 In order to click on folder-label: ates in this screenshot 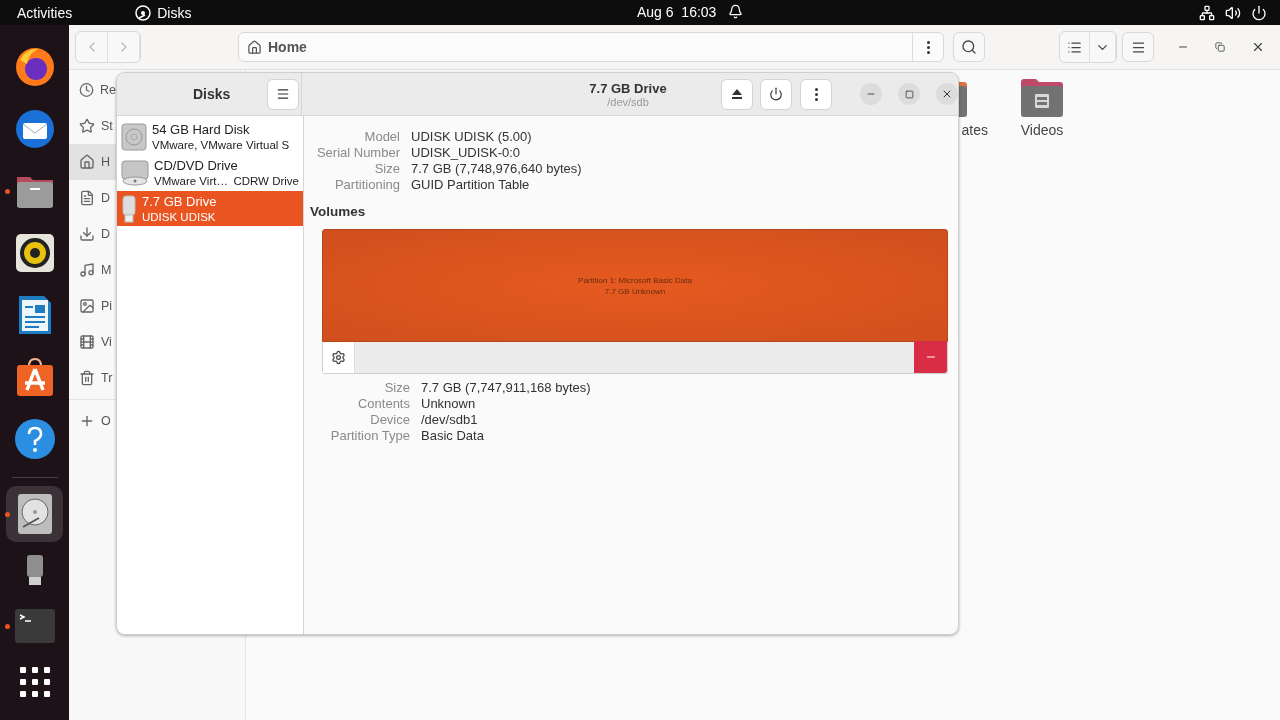, I will do `click(974, 130)`.